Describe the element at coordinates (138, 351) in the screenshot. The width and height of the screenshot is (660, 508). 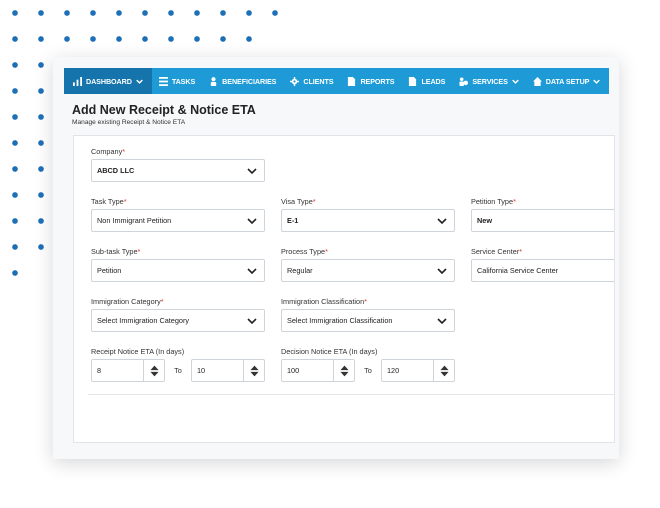
I see `field-label: Receipt Notice ETA (In days)` at that location.